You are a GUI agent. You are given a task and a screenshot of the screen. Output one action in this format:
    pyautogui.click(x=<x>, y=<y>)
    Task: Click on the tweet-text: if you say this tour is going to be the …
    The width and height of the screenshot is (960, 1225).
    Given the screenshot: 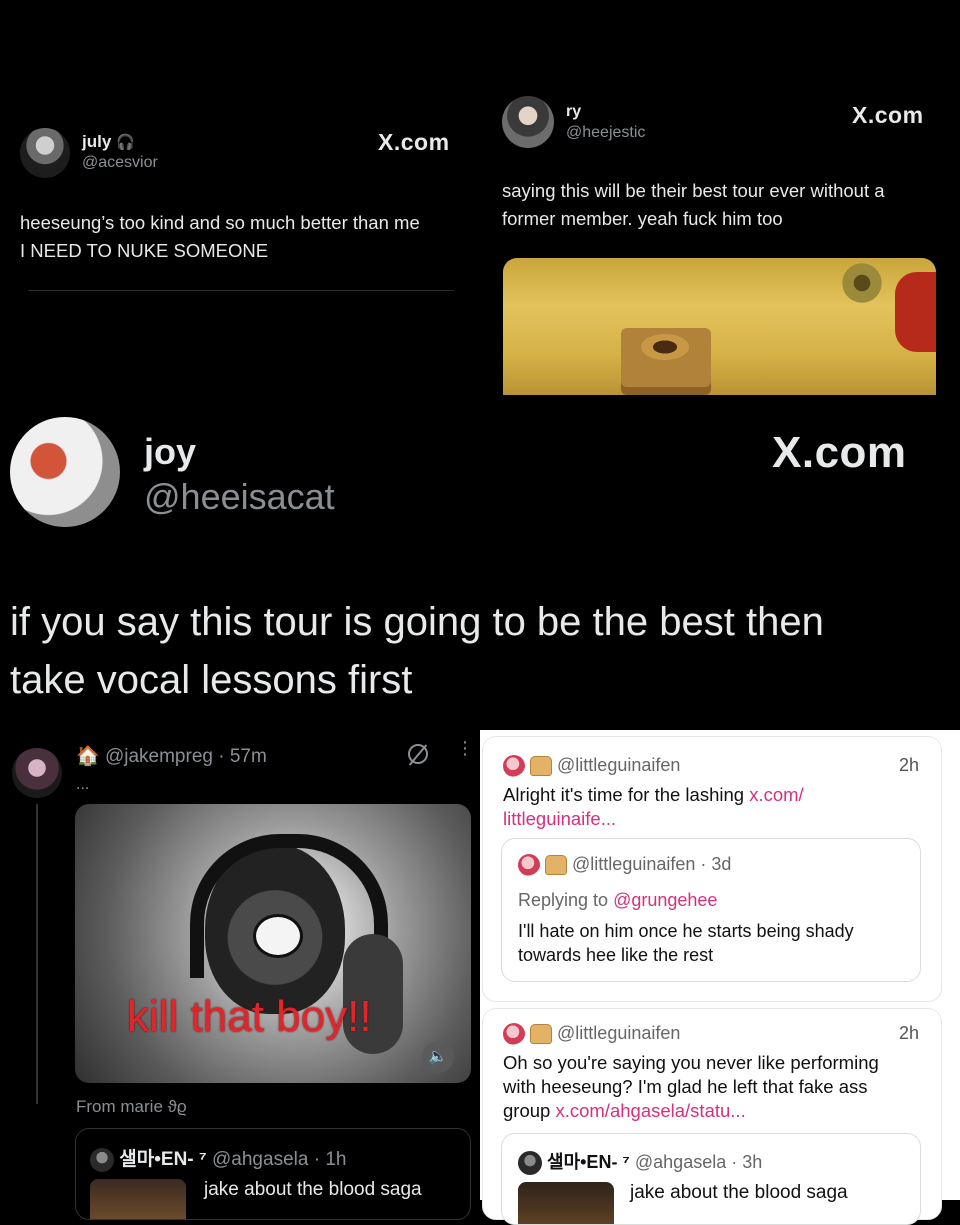 What is the action you would take?
    pyautogui.click(x=417, y=651)
    